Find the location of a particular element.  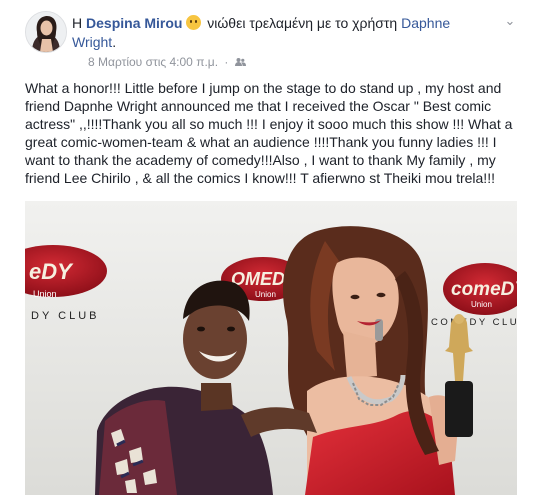

svg-text: eDY is located at coordinates (51, 271).